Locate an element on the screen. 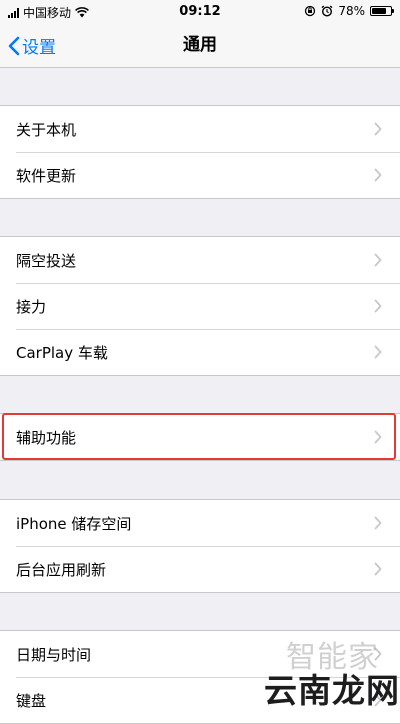 This screenshot has width=400, height=724. chevron-left-icon is located at coordinates (14, 45).